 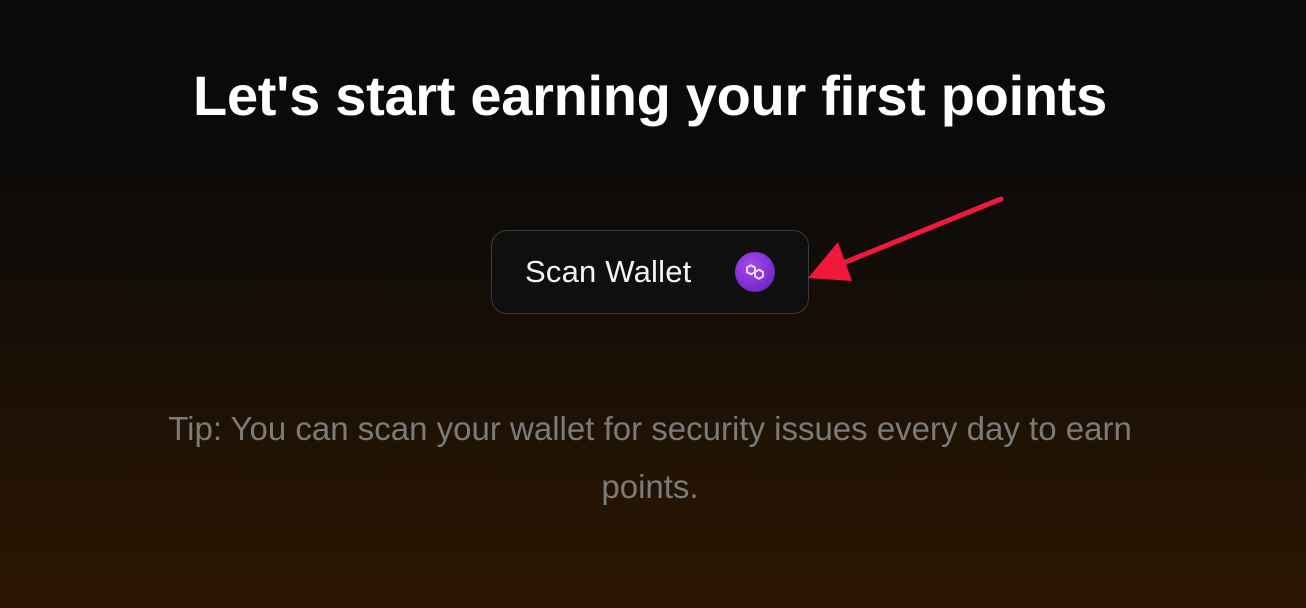 I want to click on polygon-logo-icon, so click(x=755, y=272).